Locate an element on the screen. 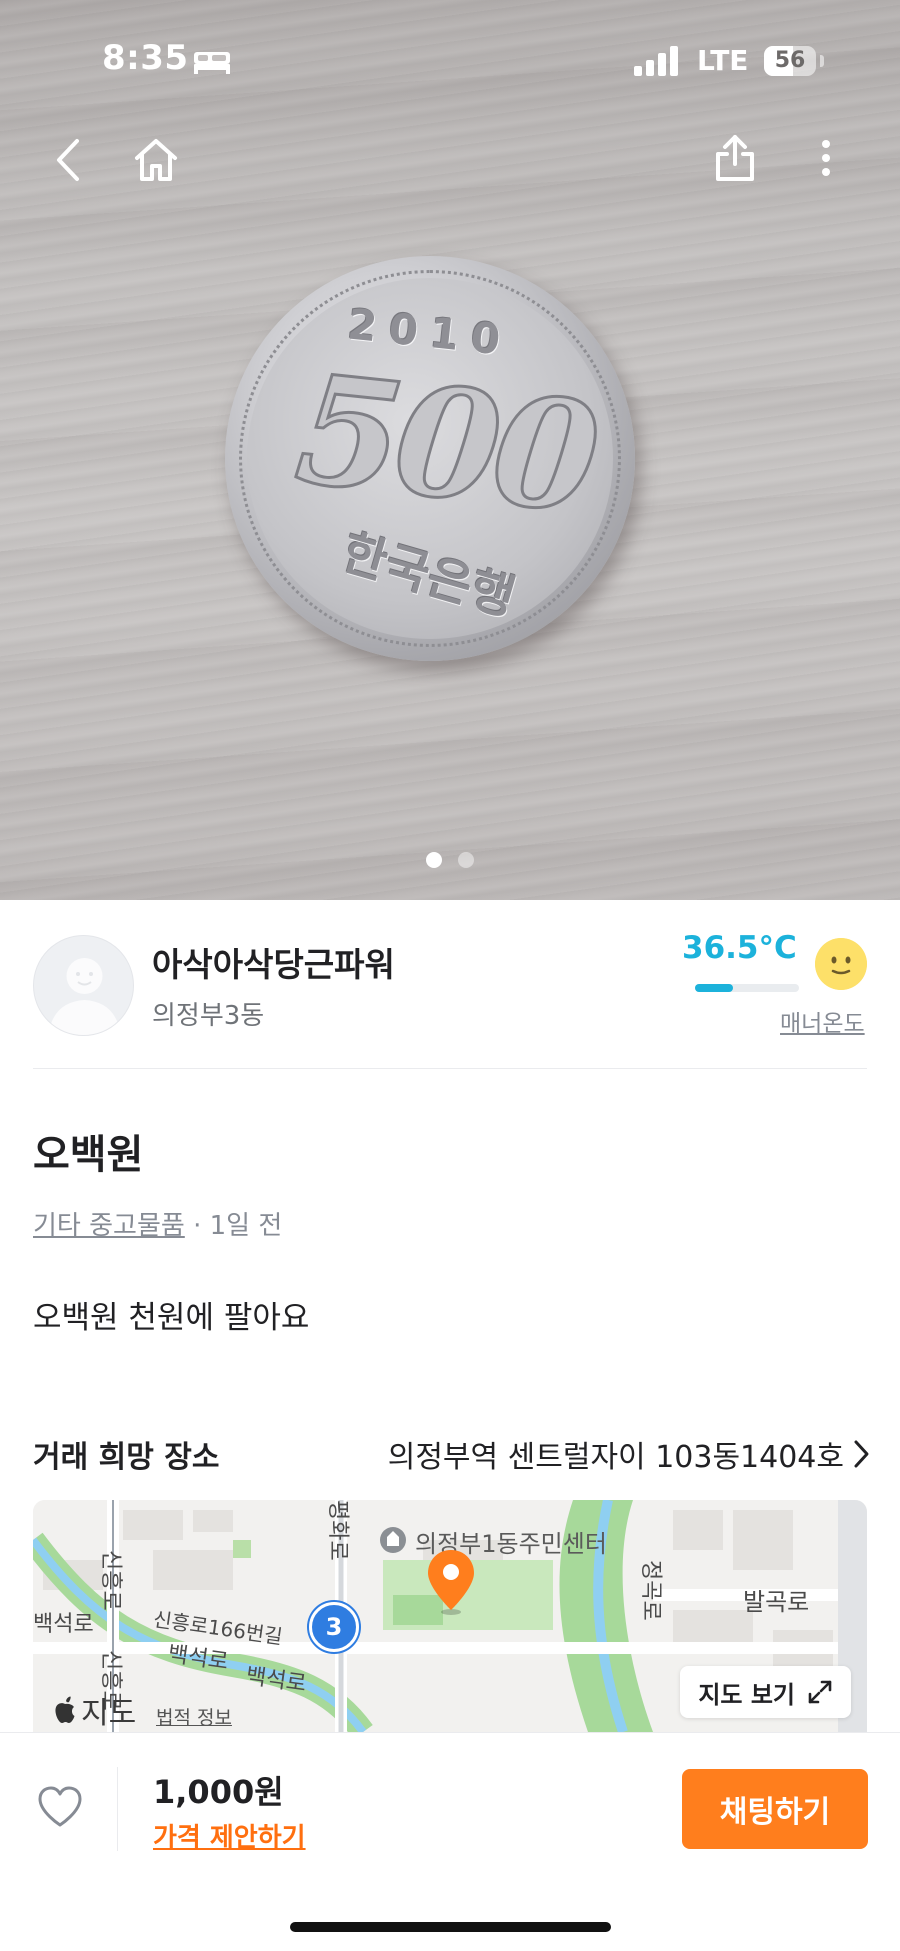 The width and height of the screenshot is (900, 1951). battery-level: 56 is located at coordinates (790, 60).